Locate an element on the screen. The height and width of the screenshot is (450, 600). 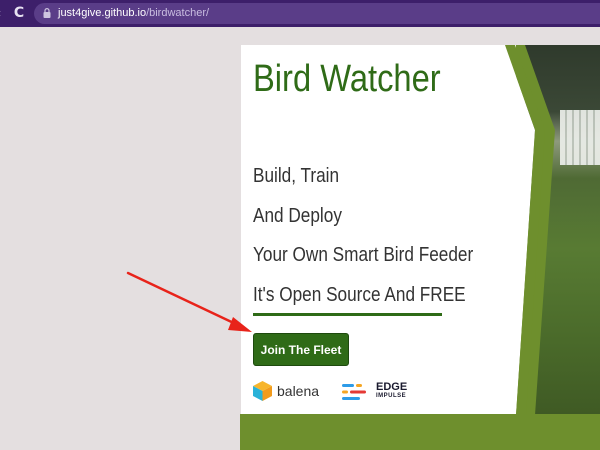
impulse-wordmark: IMPULSE is located at coordinates (391, 396).